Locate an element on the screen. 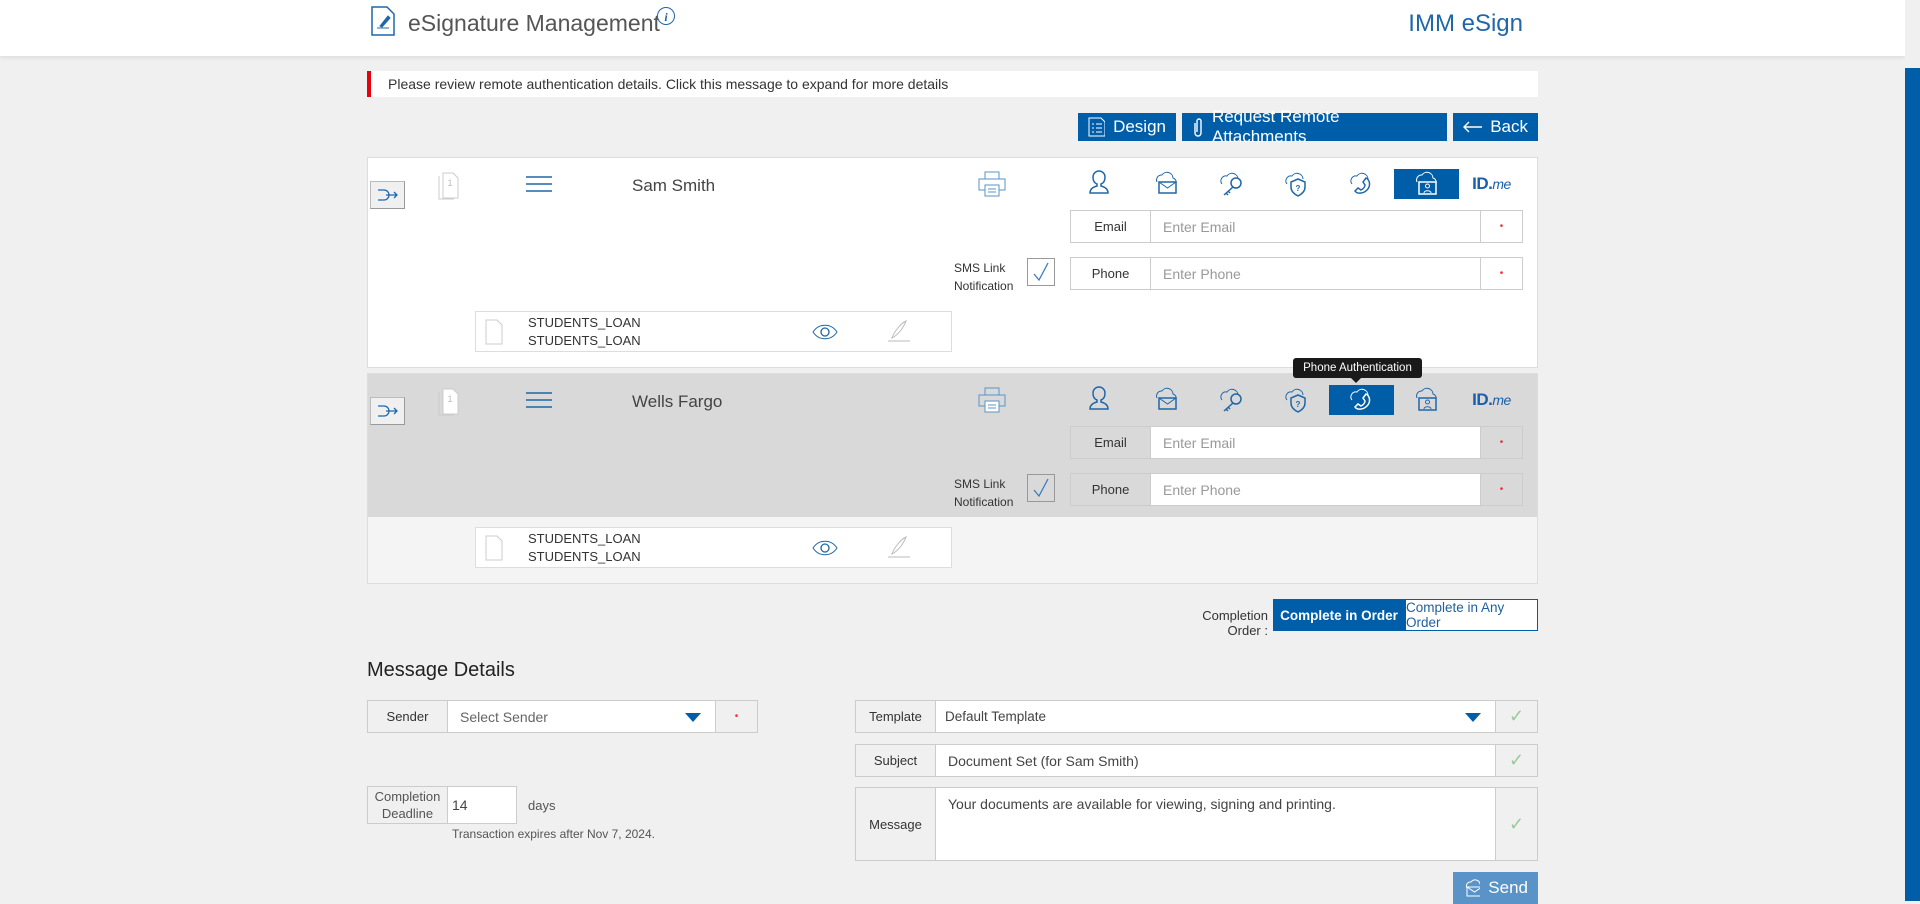  chevron-down-icon is located at coordinates (1473, 717).